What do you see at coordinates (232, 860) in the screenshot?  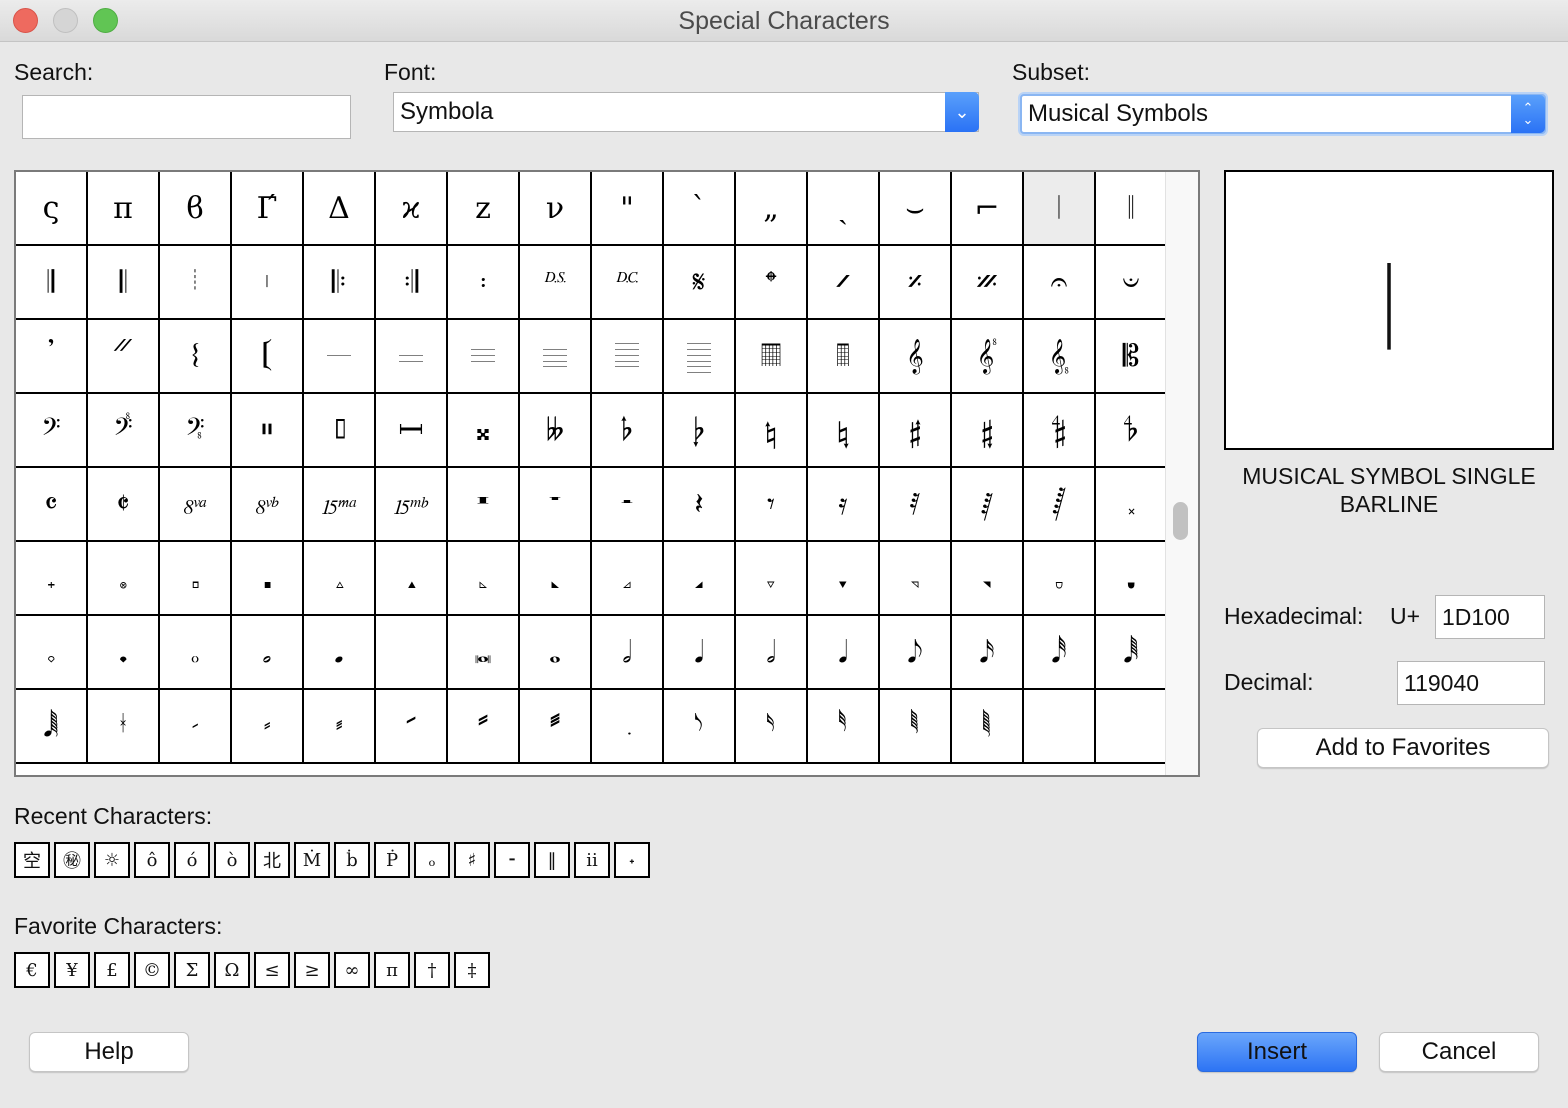 I see `recent-character: ò` at bounding box center [232, 860].